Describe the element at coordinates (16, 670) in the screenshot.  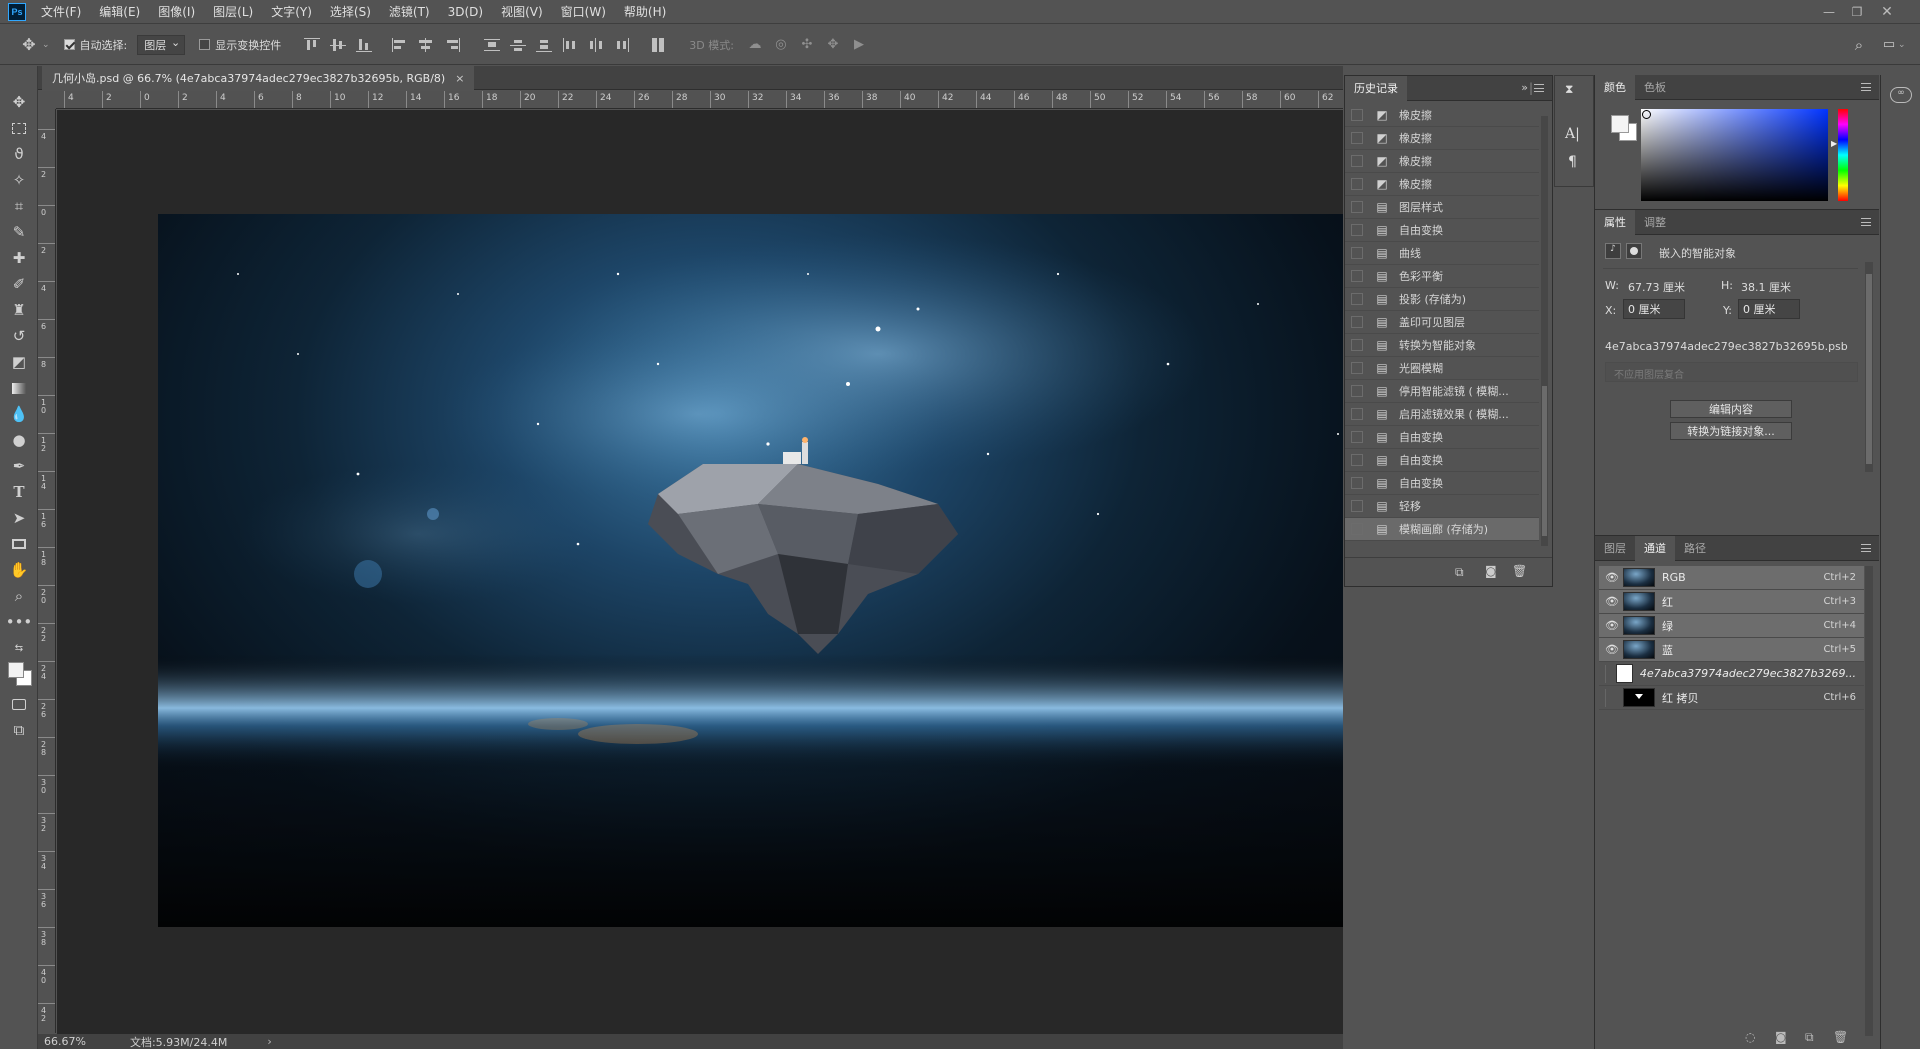
I see `foreground-color-swatch` at that location.